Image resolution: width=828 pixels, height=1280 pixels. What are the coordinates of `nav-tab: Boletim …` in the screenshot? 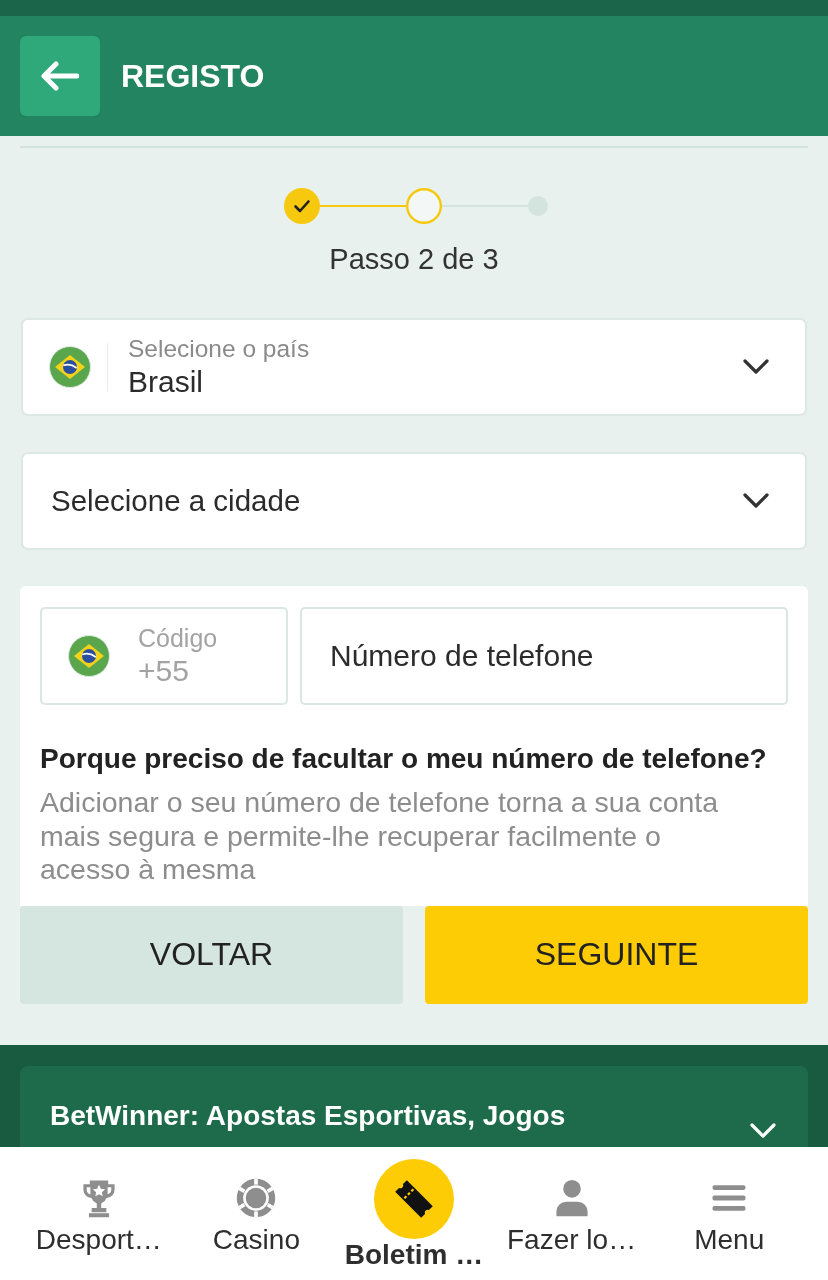 It's located at (414, 1213).